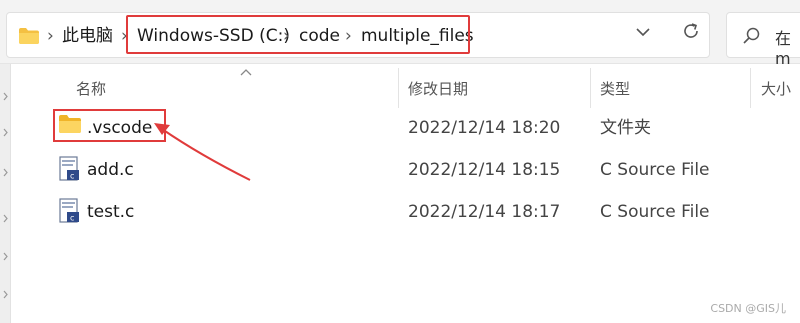 The height and width of the screenshot is (323, 800). I want to click on navigation-pane-edge, so click(5, 193).